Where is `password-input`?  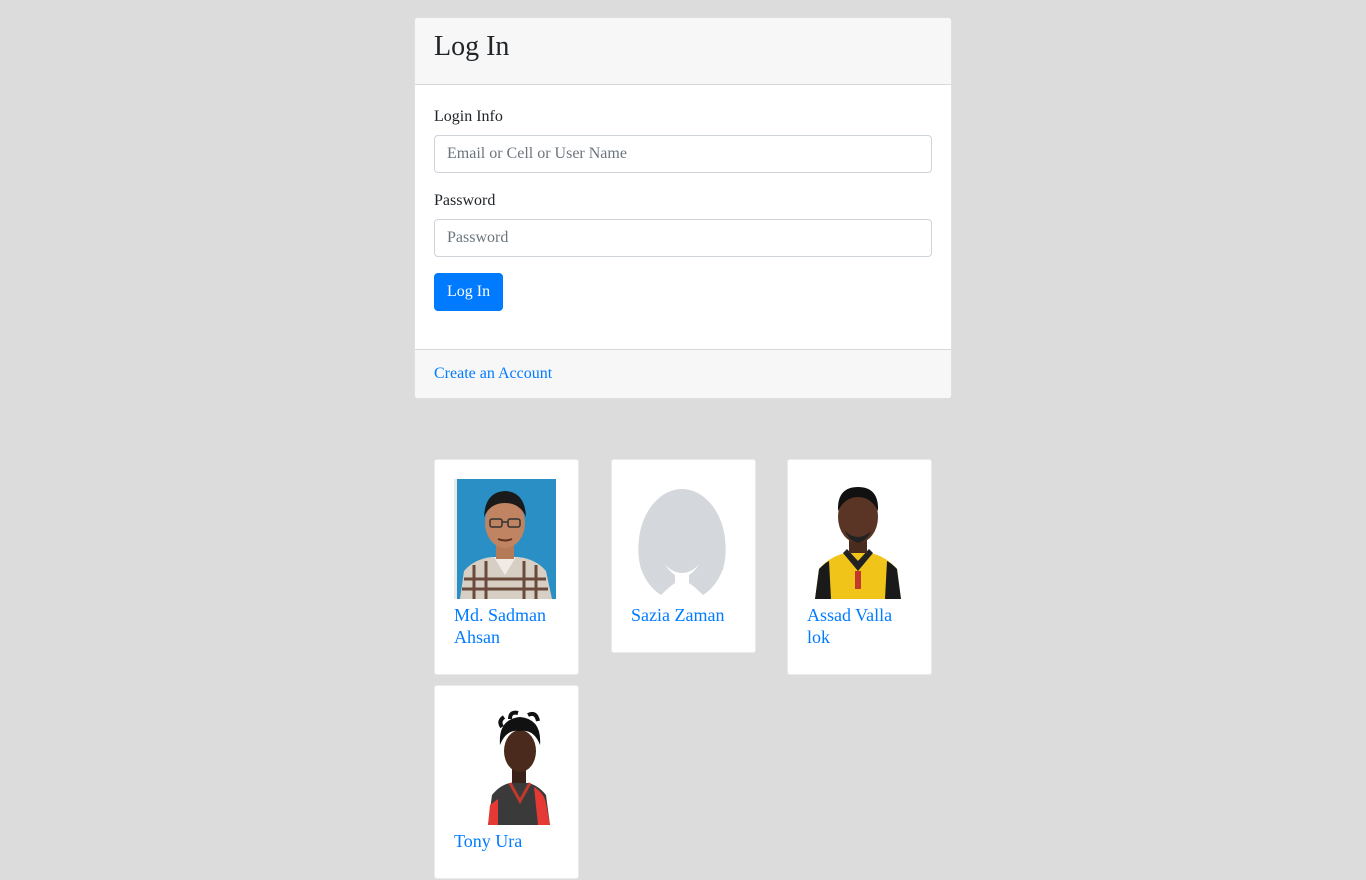 password-input is located at coordinates (683, 238).